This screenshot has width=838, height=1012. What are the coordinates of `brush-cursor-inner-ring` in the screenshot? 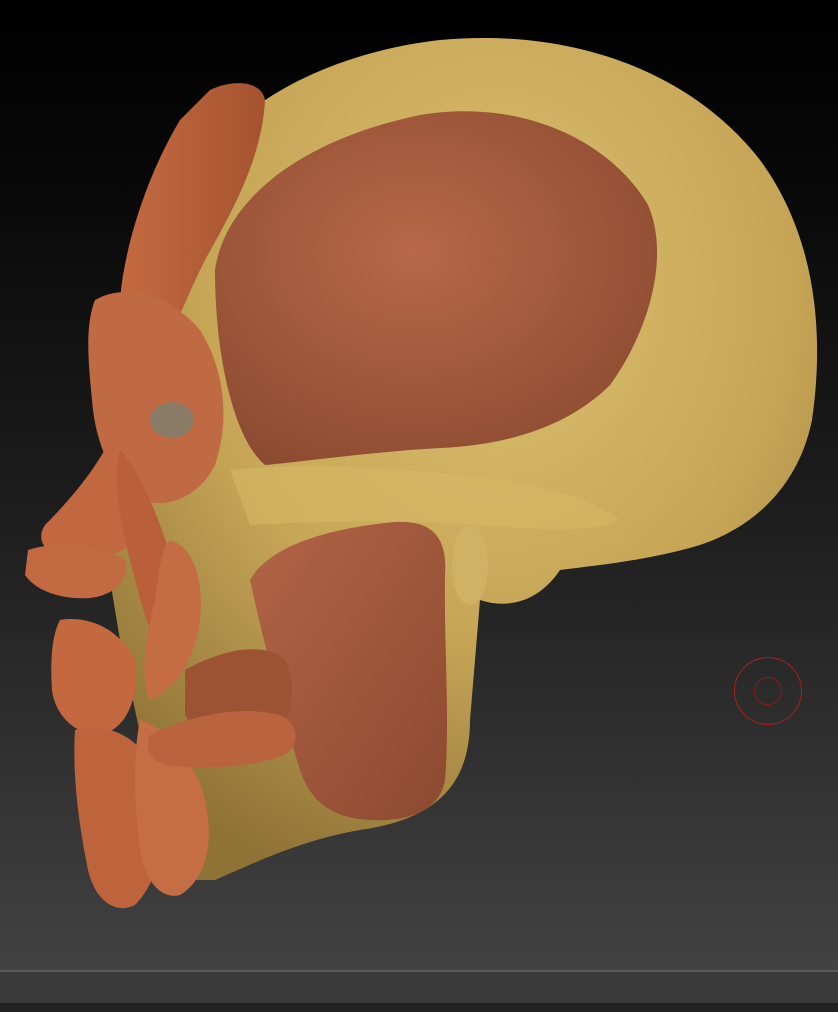 It's located at (768, 691).